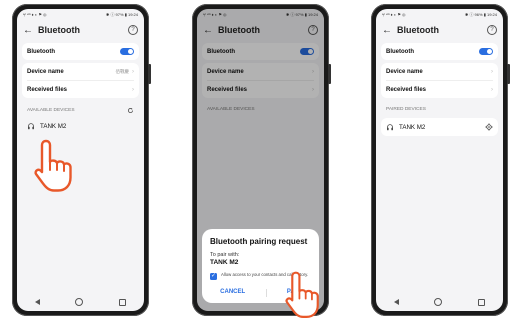  I want to click on dialog-device-name: TANK M2, so click(224, 262).